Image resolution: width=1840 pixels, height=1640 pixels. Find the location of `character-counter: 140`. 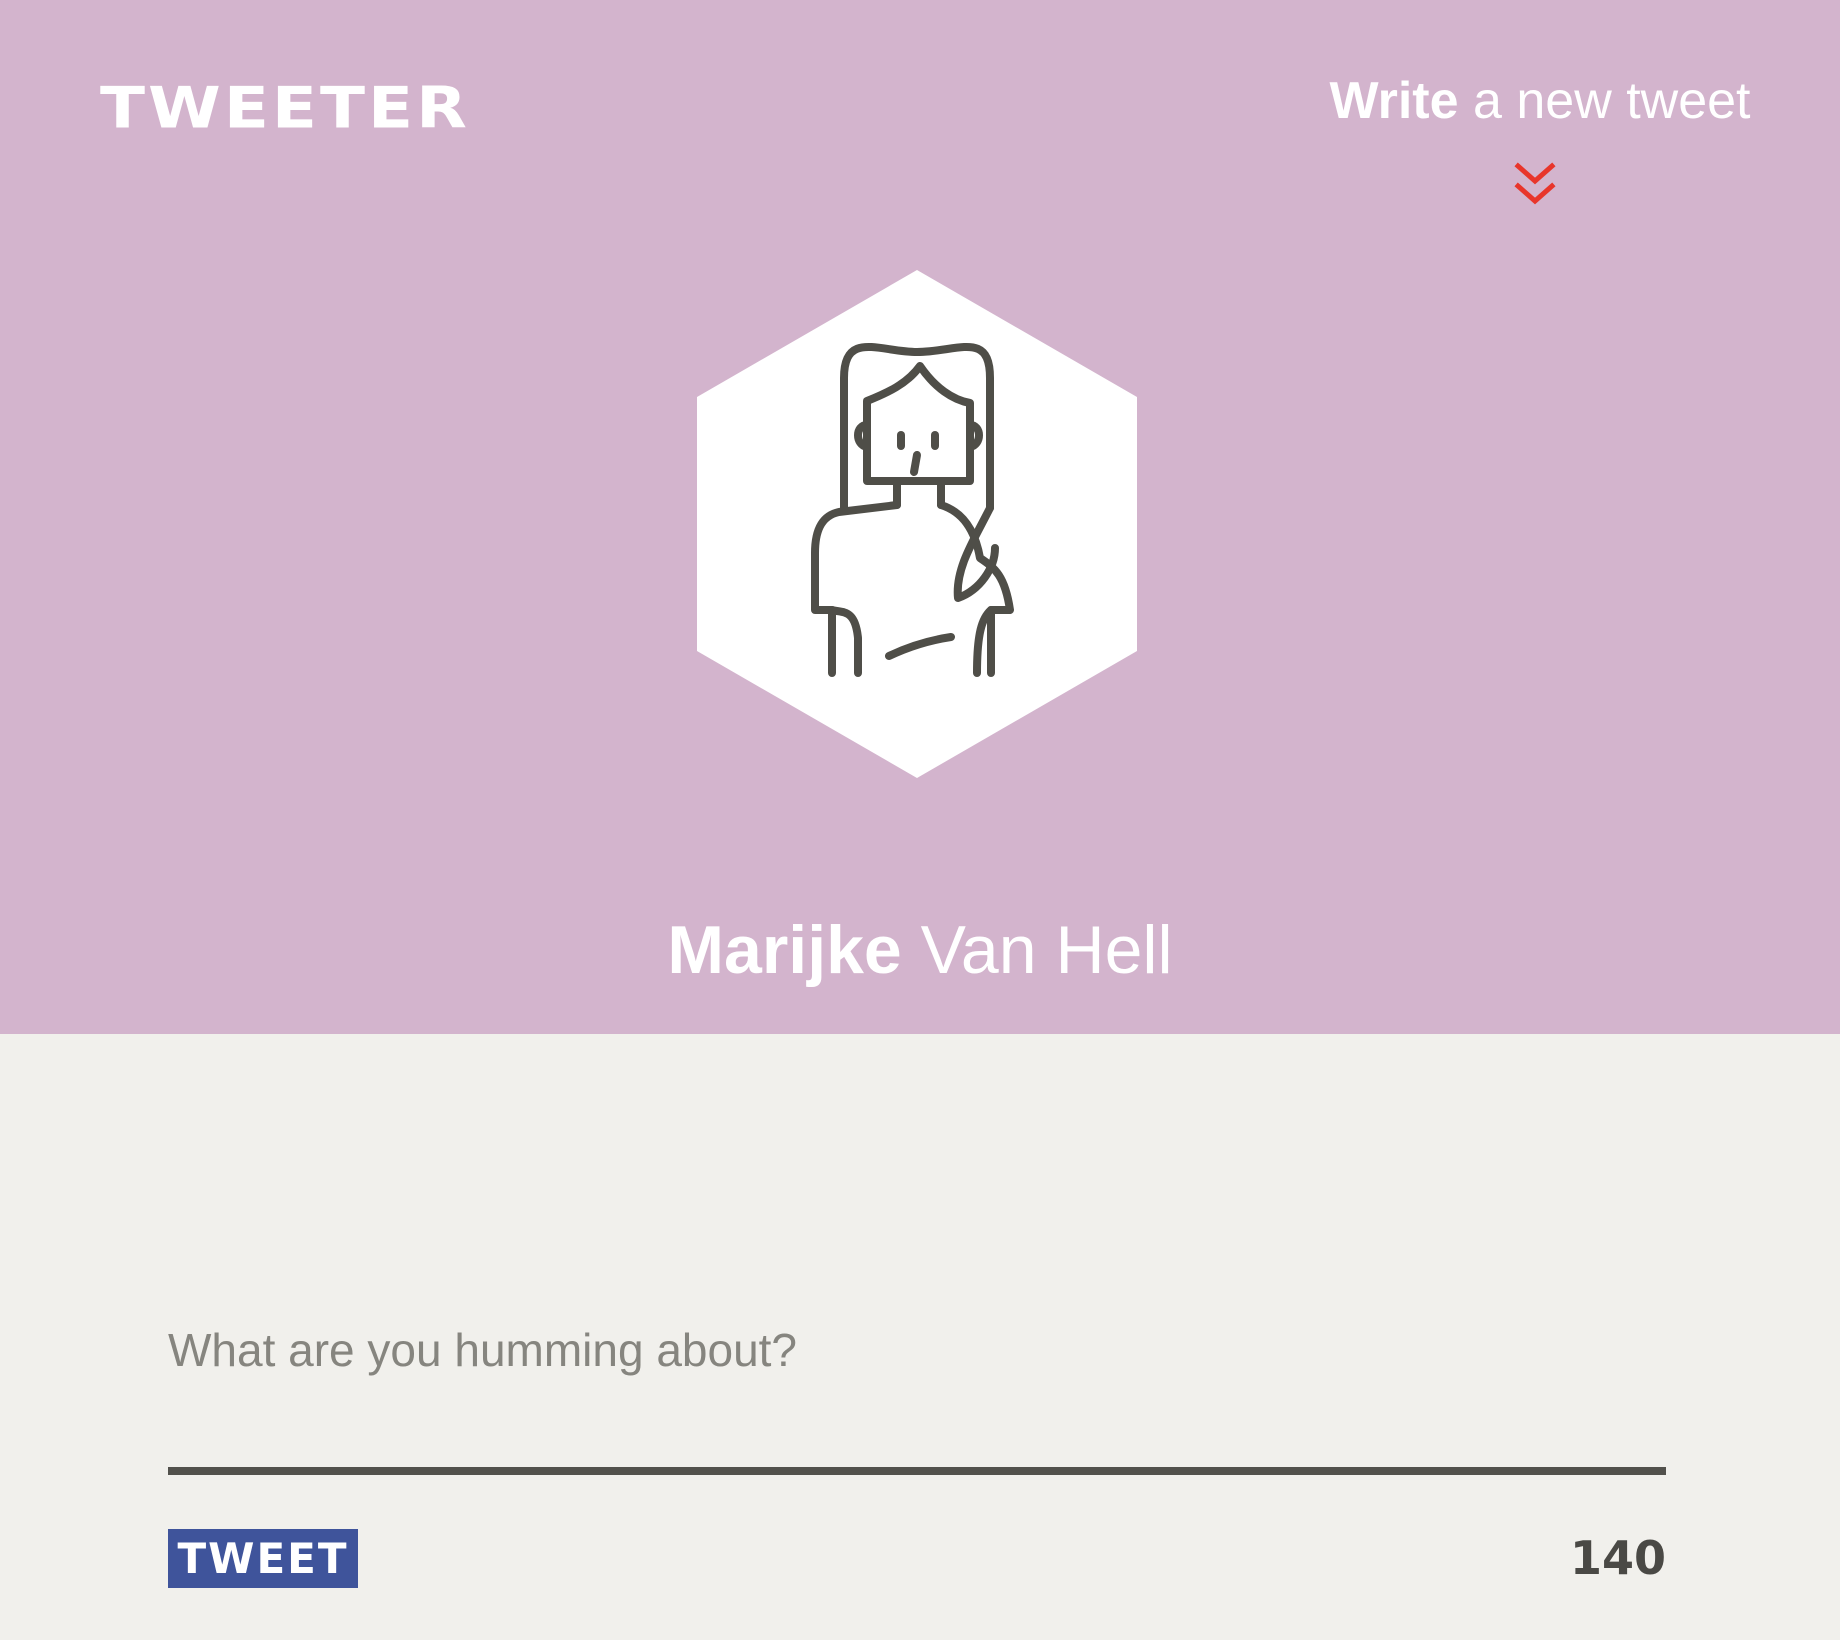

character-counter: 140 is located at coordinates (1617, 1558).